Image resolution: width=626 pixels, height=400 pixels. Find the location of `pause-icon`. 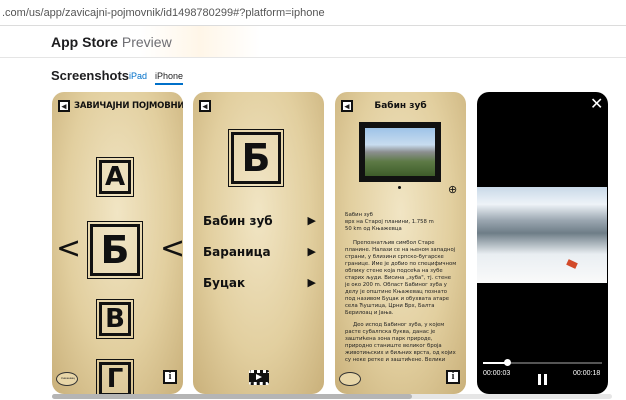

pause-icon is located at coordinates (542, 379).